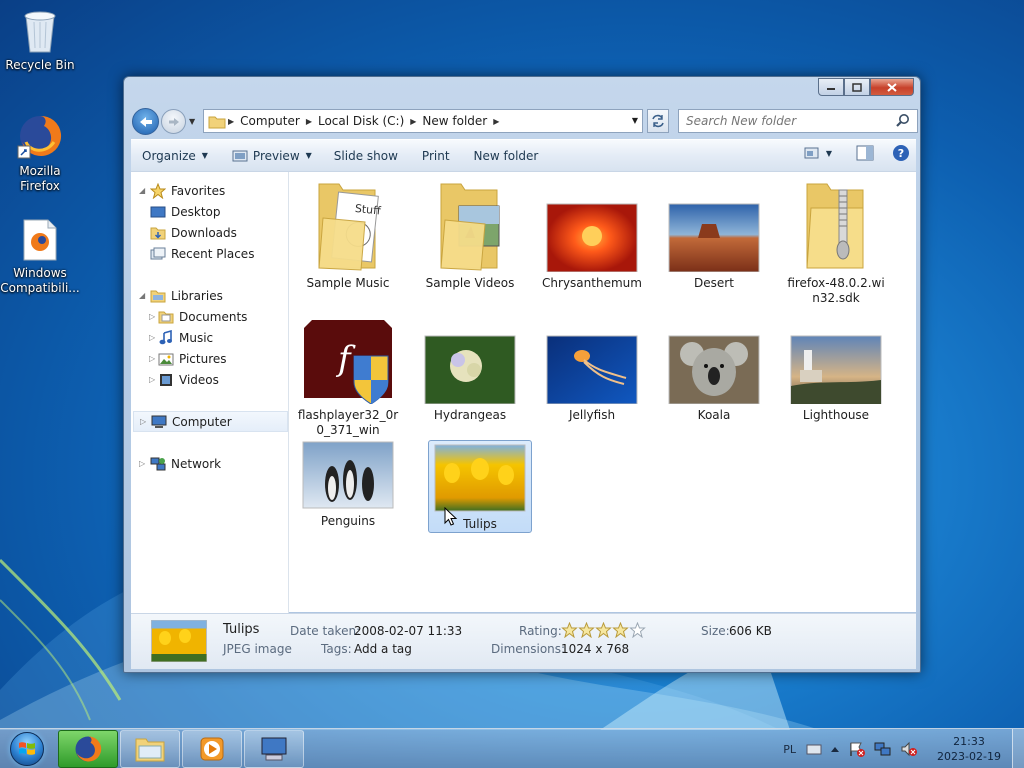  I want to click on system-tray: PL 21:33 2023-02-19, so click(903, 748).